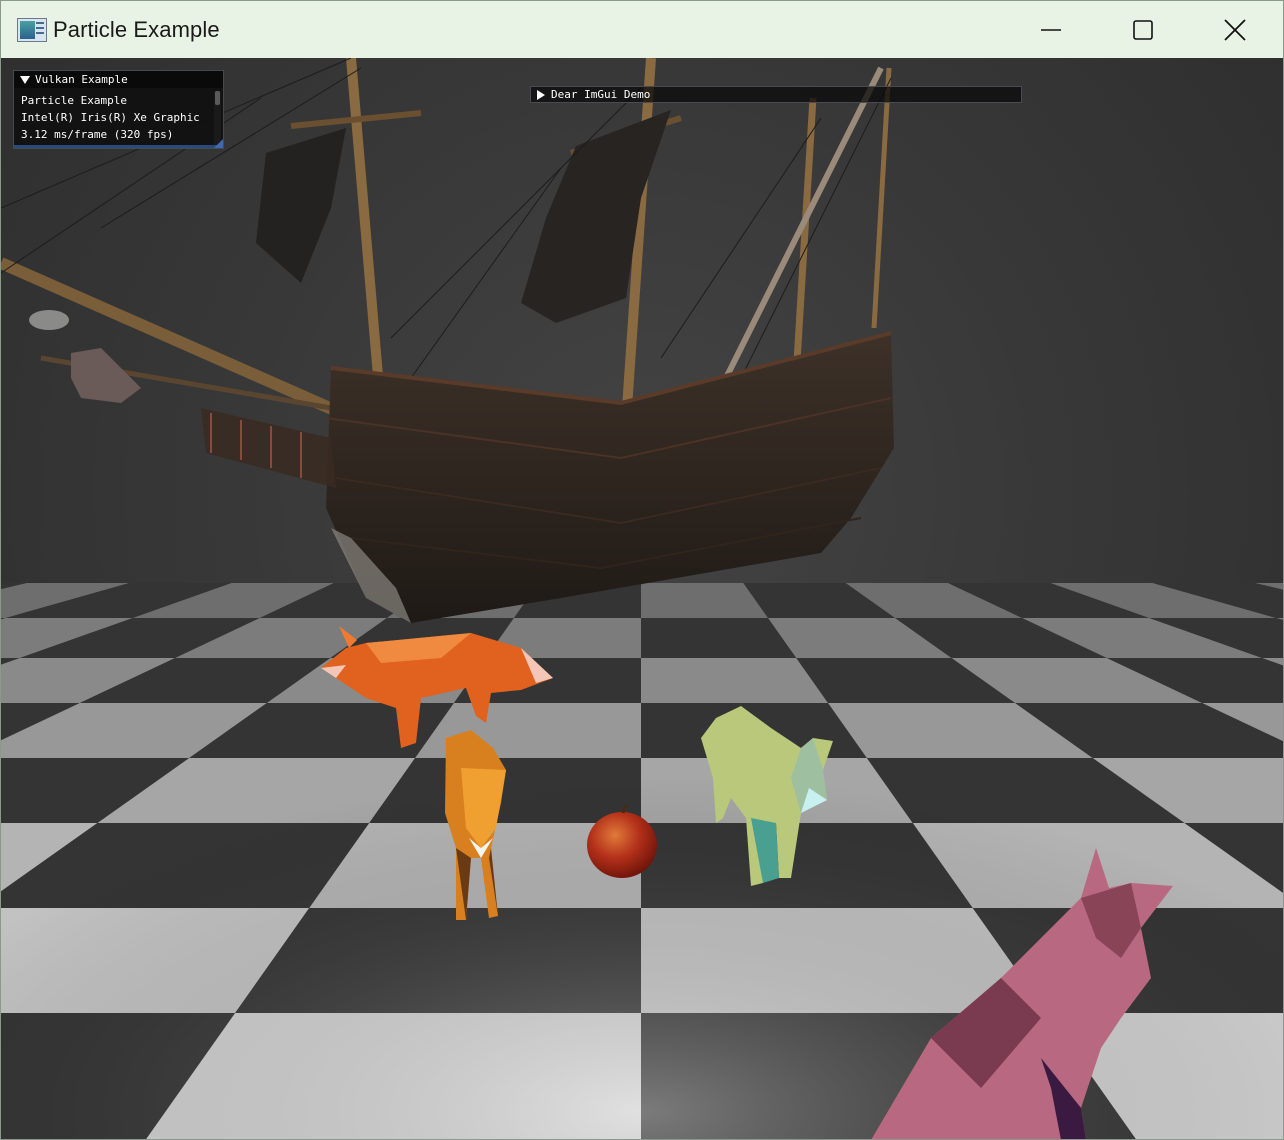 Image resolution: width=1284 pixels, height=1140 pixels. I want to click on close-button, so click(1235, 29).